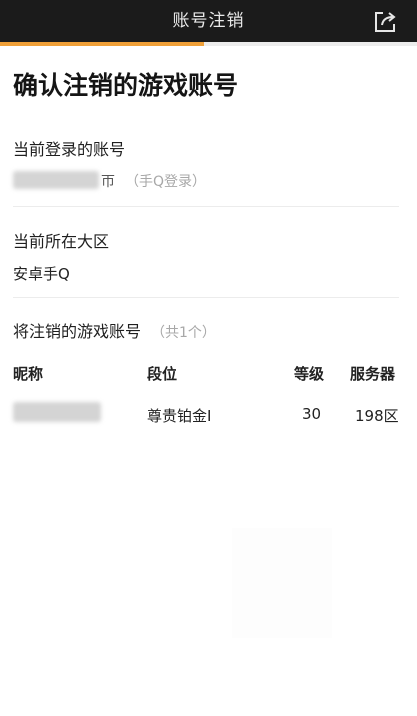  What do you see at coordinates (282, 583) in the screenshot?
I see `faint-overlay-artifact` at bounding box center [282, 583].